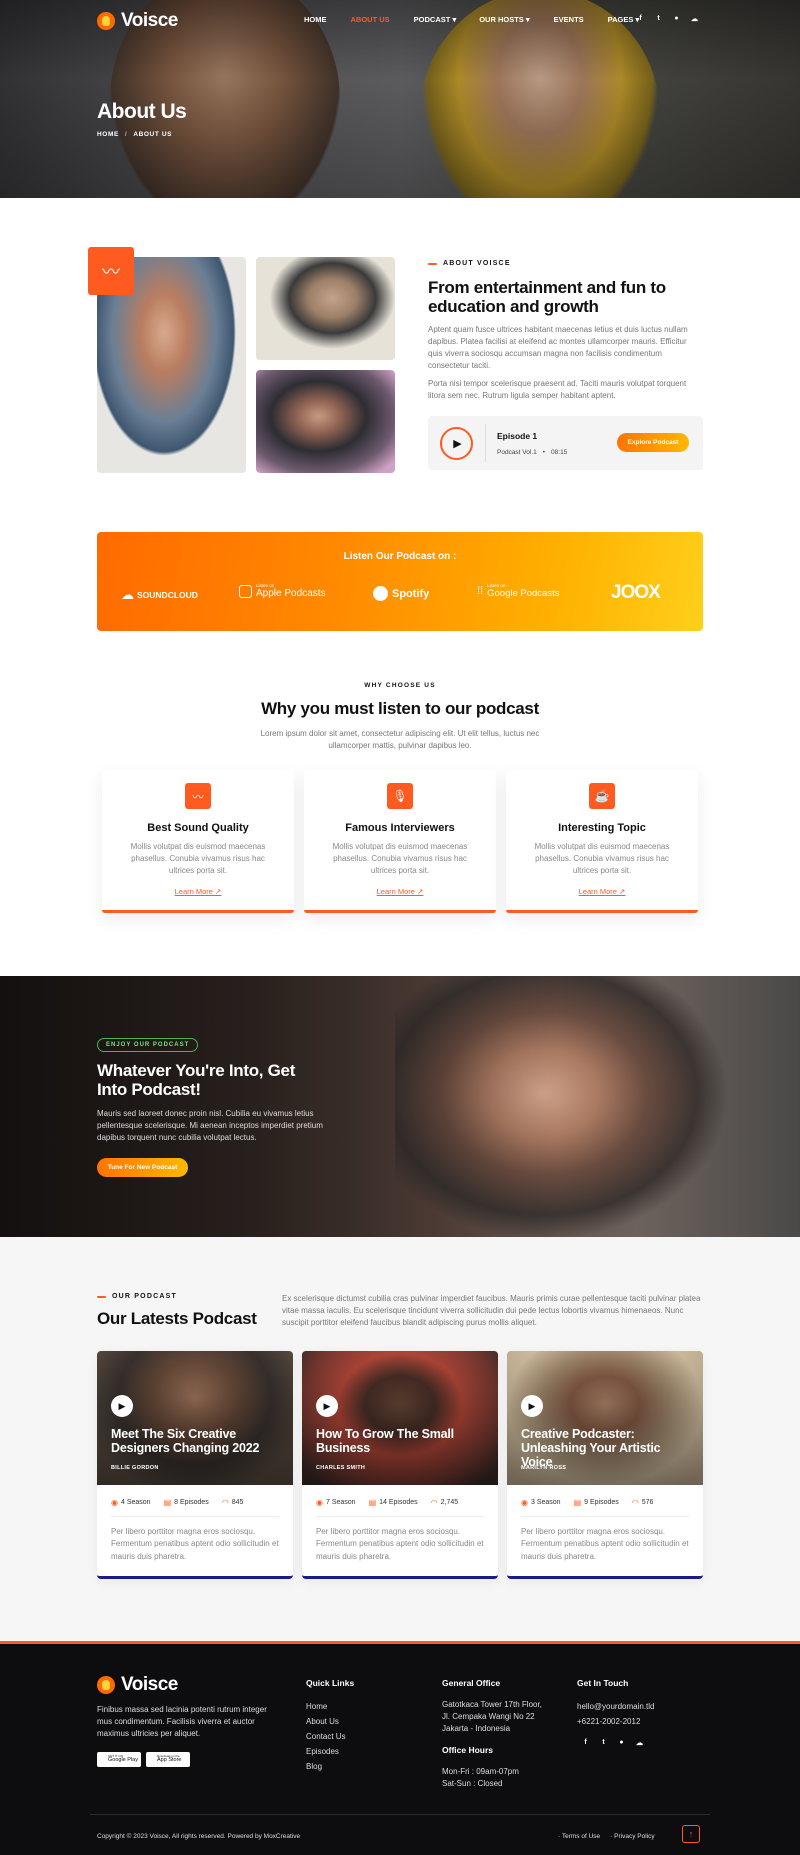 The image size is (800, 1855). Describe the element at coordinates (341, 1468) in the screenshot. I see `podcast-author: CHARLES SMITH` at that location.